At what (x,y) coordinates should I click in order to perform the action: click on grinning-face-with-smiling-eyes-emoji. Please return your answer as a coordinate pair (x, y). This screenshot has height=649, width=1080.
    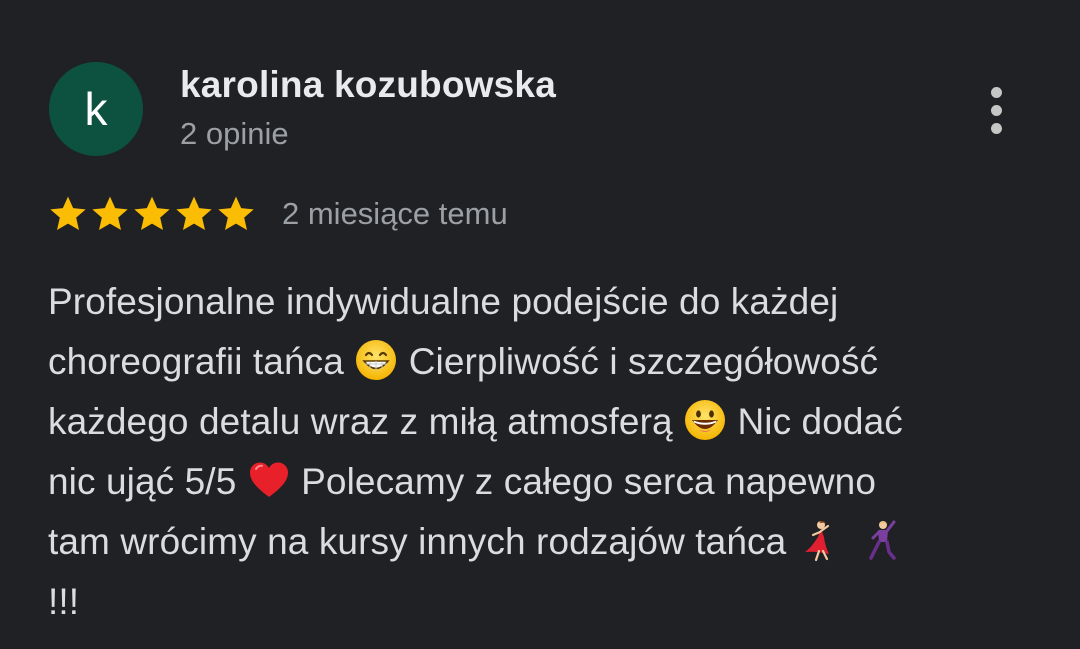
    Looking at the image, I should click on (376, 360).